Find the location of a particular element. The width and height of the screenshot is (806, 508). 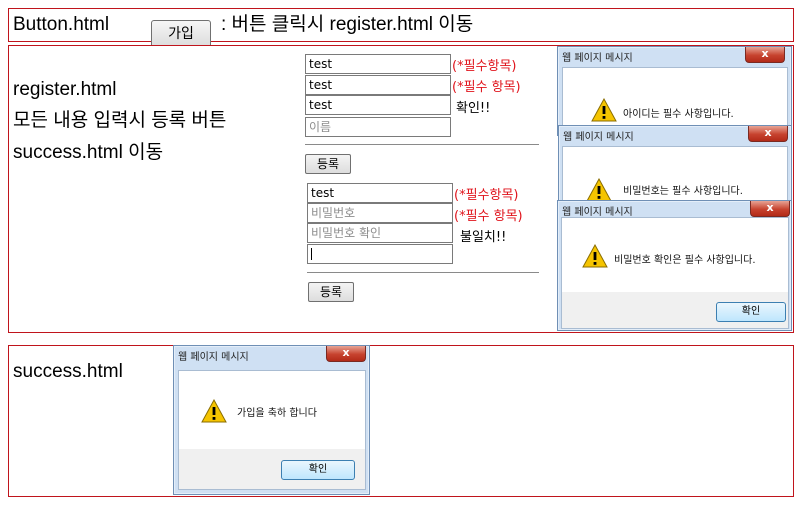

mismatch-note: 불일치!! is located at coordinates (483, 237).